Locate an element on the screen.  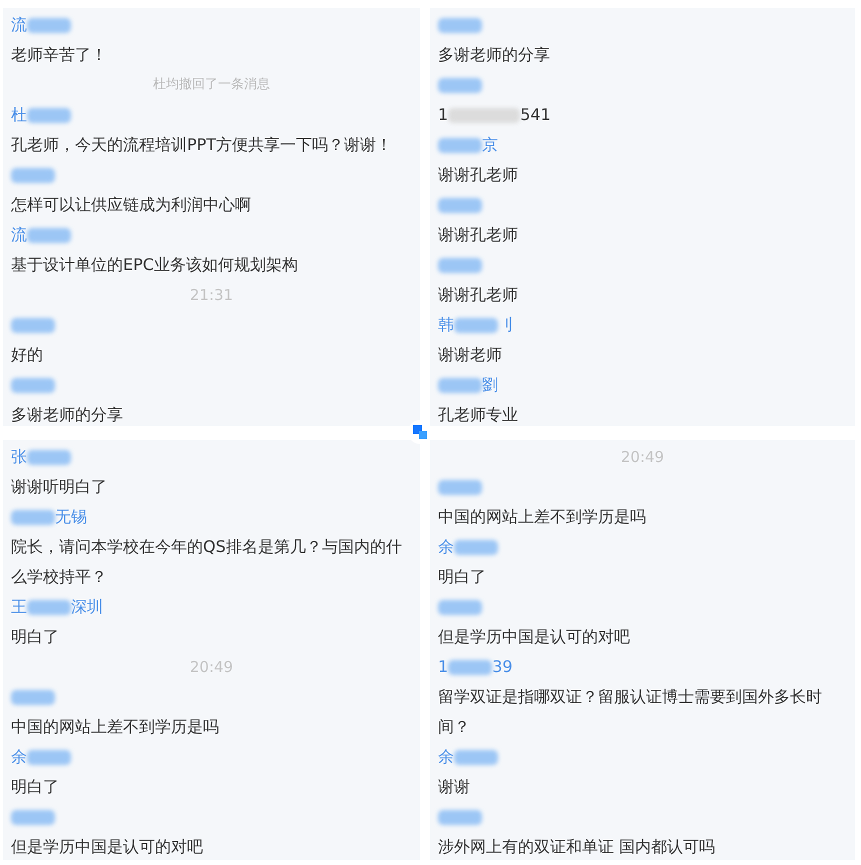
message-text: 孔老师，今天的流程培训PPT方便共享一下吗？谢谢！ is located at coordinates (202, 145).